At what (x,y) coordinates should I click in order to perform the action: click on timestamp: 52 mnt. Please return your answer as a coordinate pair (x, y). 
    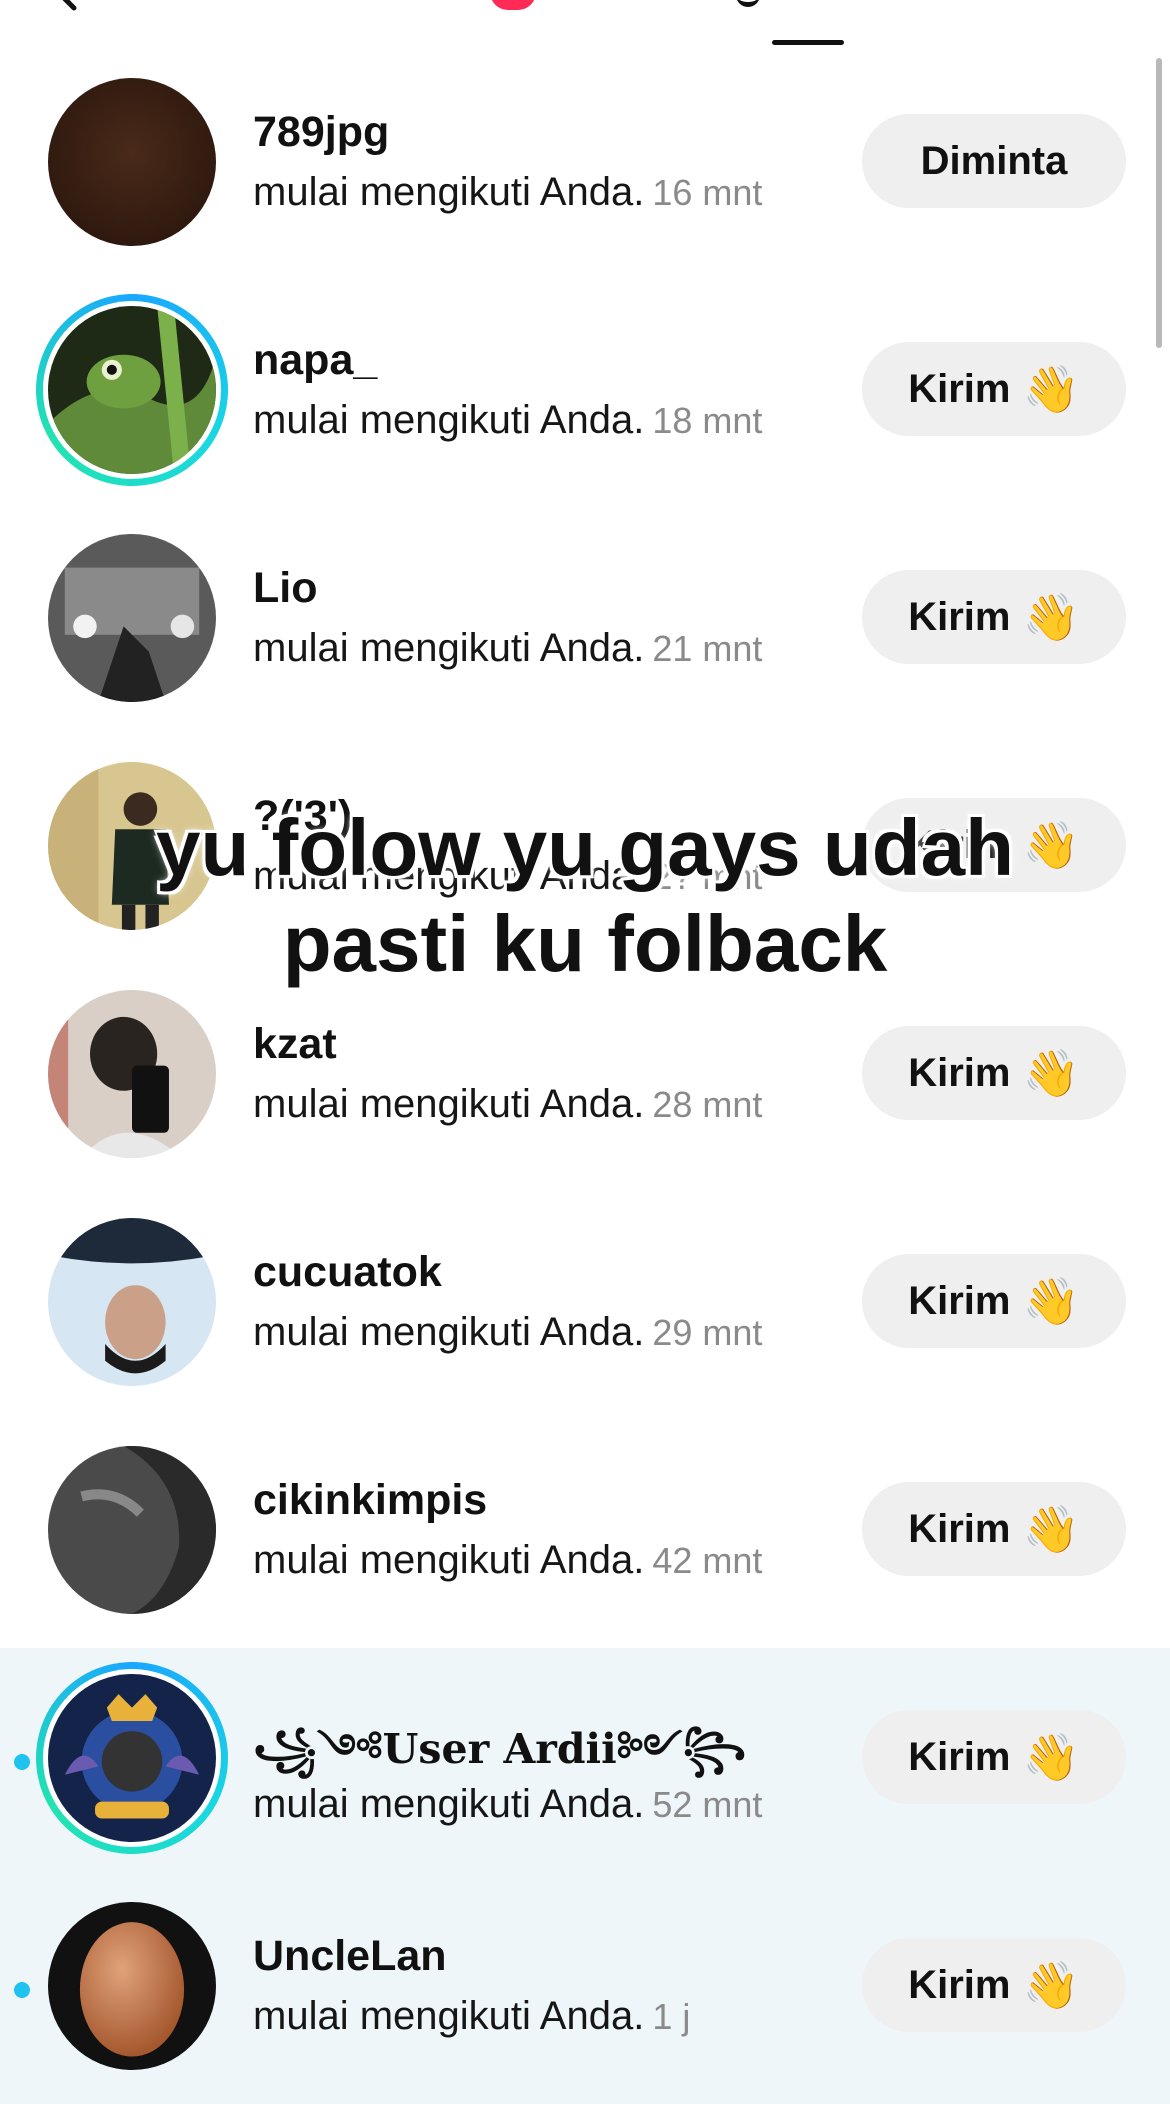
    Looking at the image, I should click on (707, 1804).